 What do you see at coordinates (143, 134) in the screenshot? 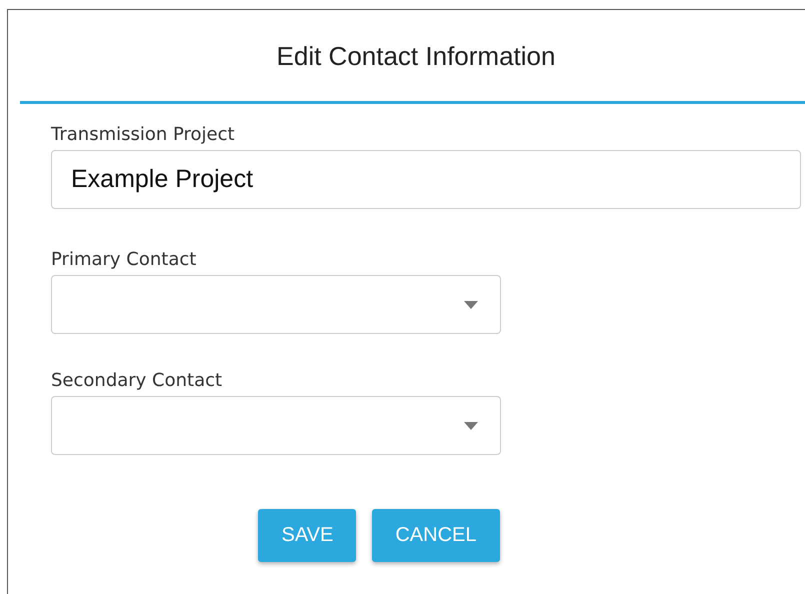
I see `field-label: Transmission Project` at bounding box center [143, 134].